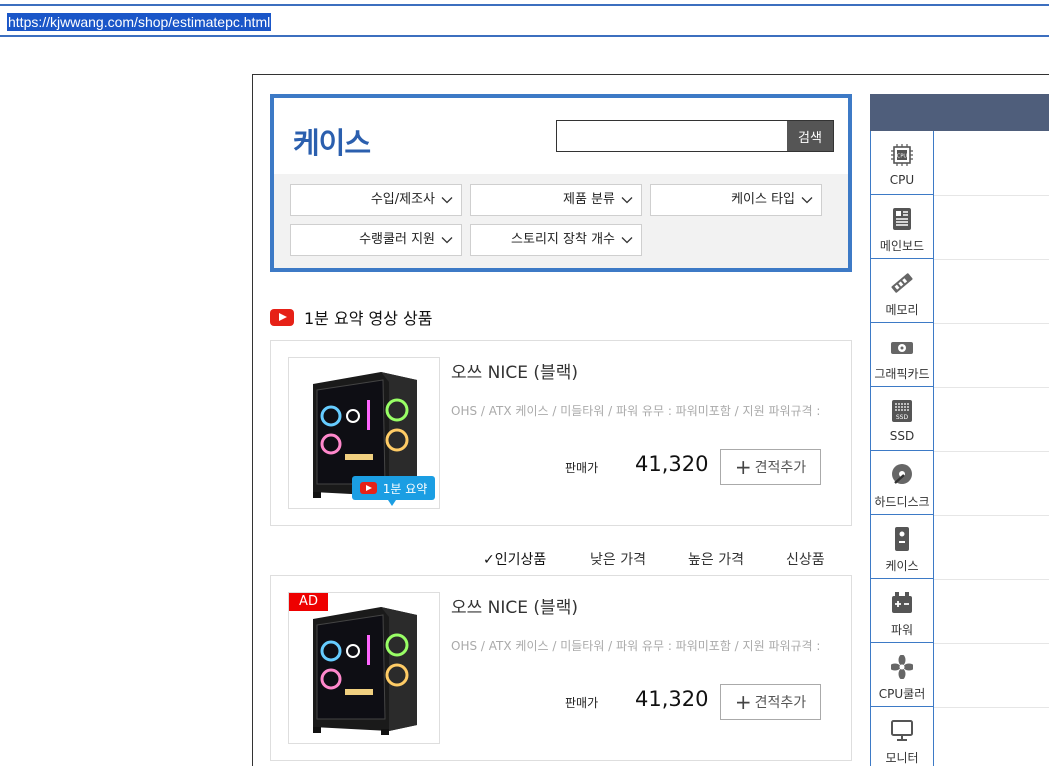 The height and width of the screenshot is (766, 1049). I want to click on sidebar-item-ssd: SSD SSD, so click(902, 419).